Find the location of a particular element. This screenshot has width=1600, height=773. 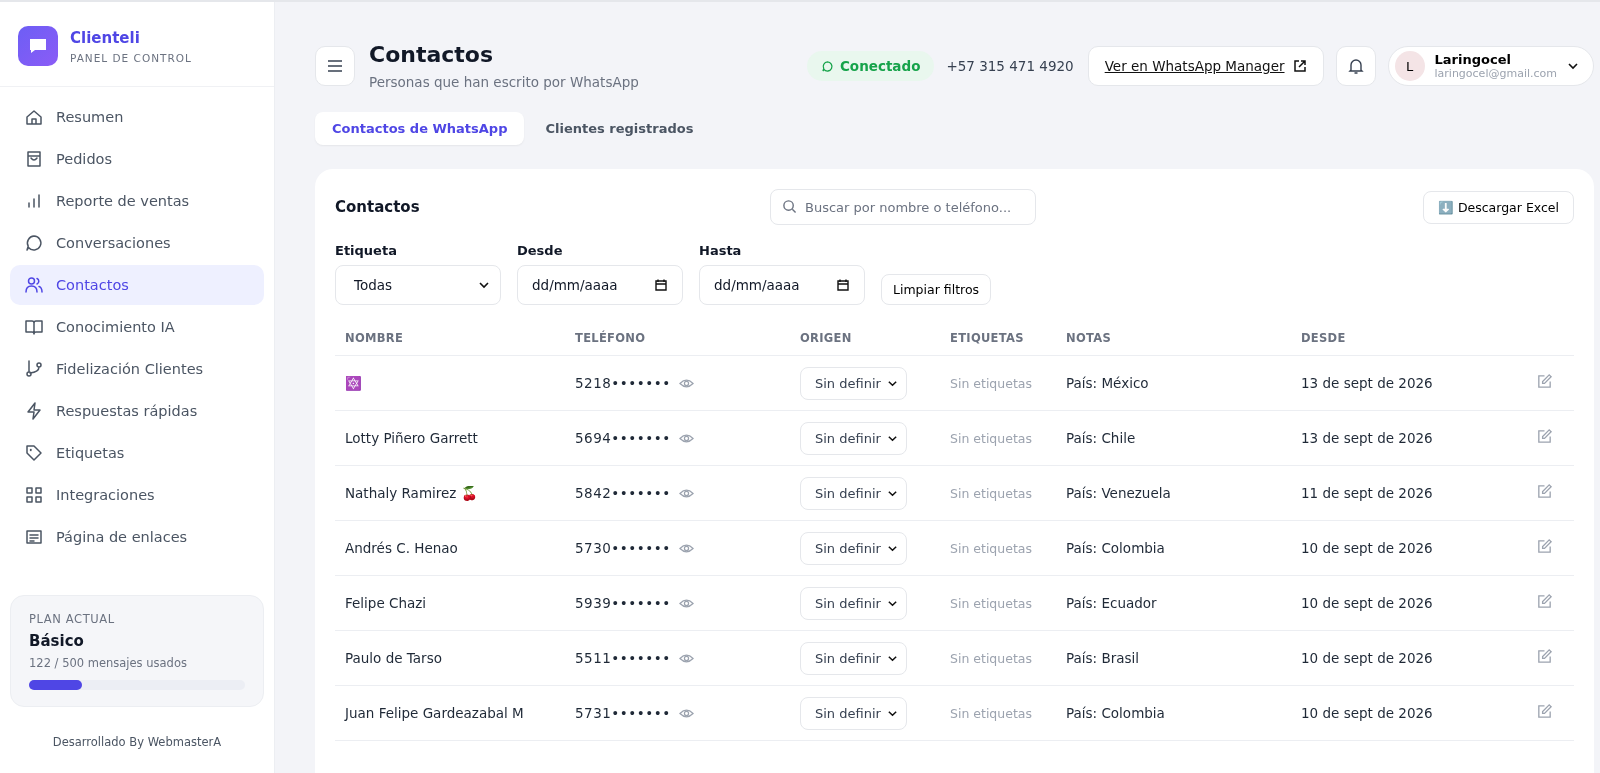

phone-cell: 5694••••••• is located at coordinates (623, 438).